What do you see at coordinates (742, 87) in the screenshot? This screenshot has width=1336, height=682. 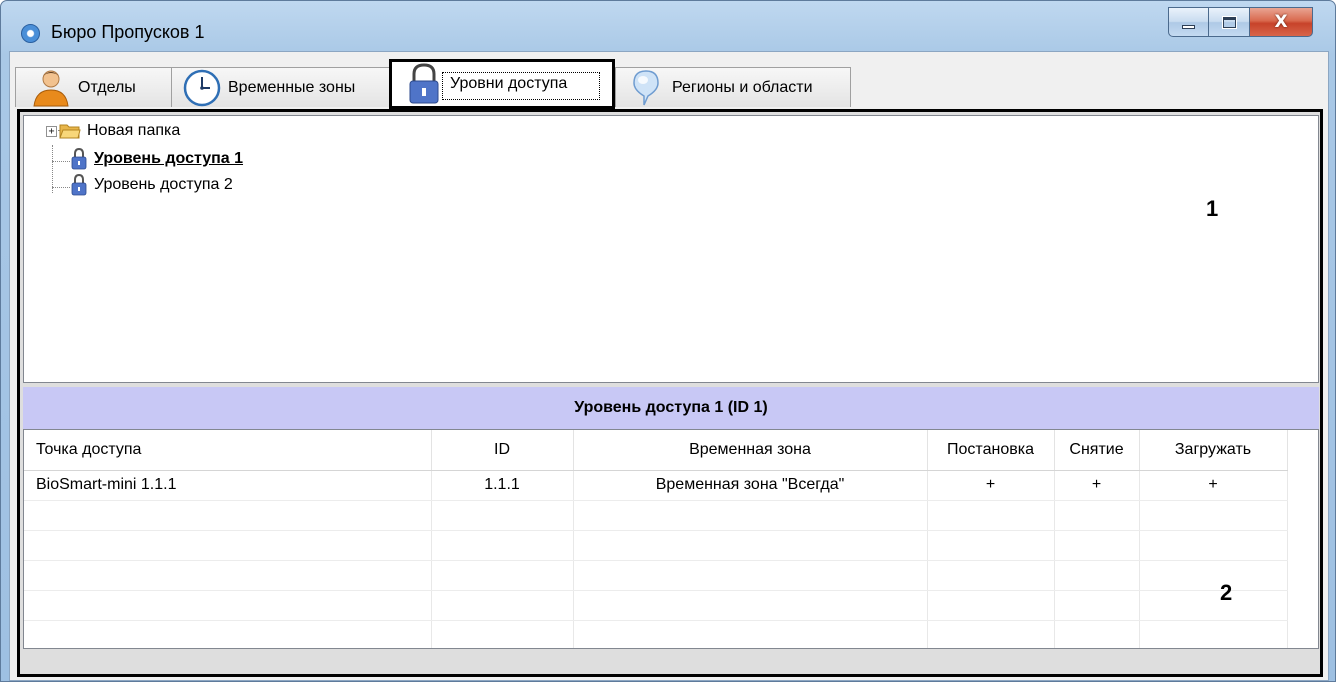 I see `tab-regions-label: Регионы и области` at bounding box center [742, 87].